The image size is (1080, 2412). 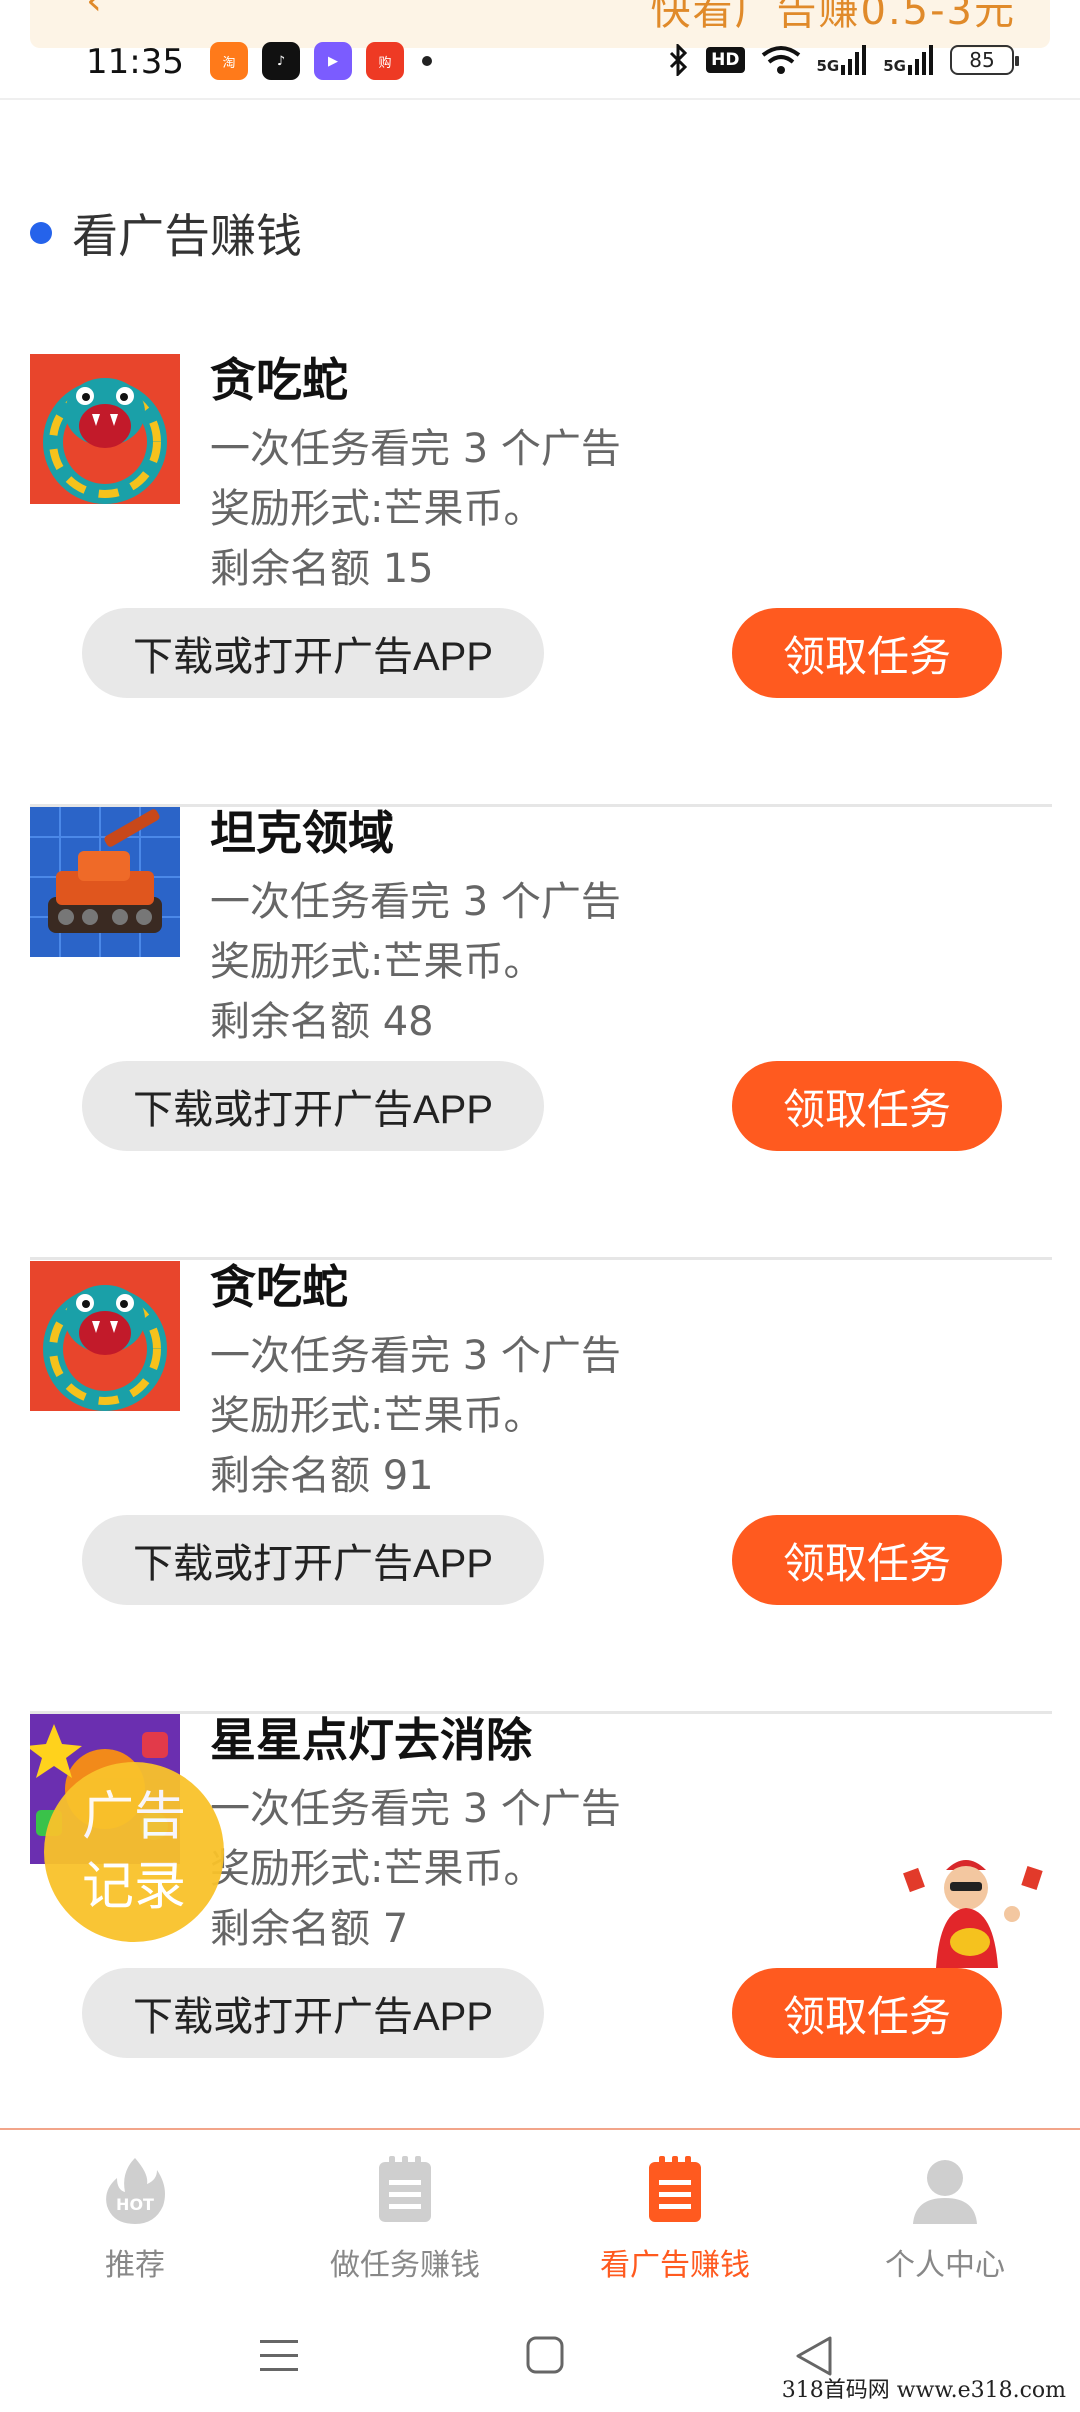 What do you see at coordinates (780, 60) in the screenshot?
I see `wifi-icon` at bounding box center [780, 60].